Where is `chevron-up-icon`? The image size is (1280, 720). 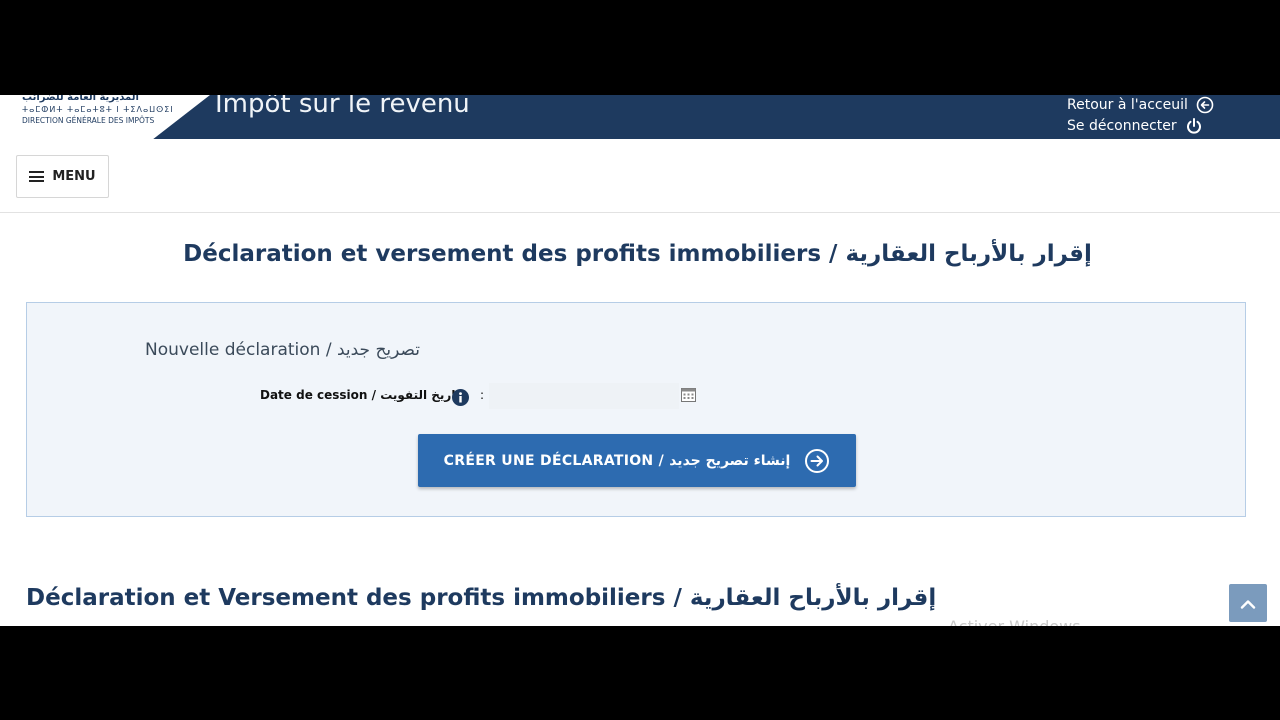 chevron-up-icon is located at coordinates (1248, 603).